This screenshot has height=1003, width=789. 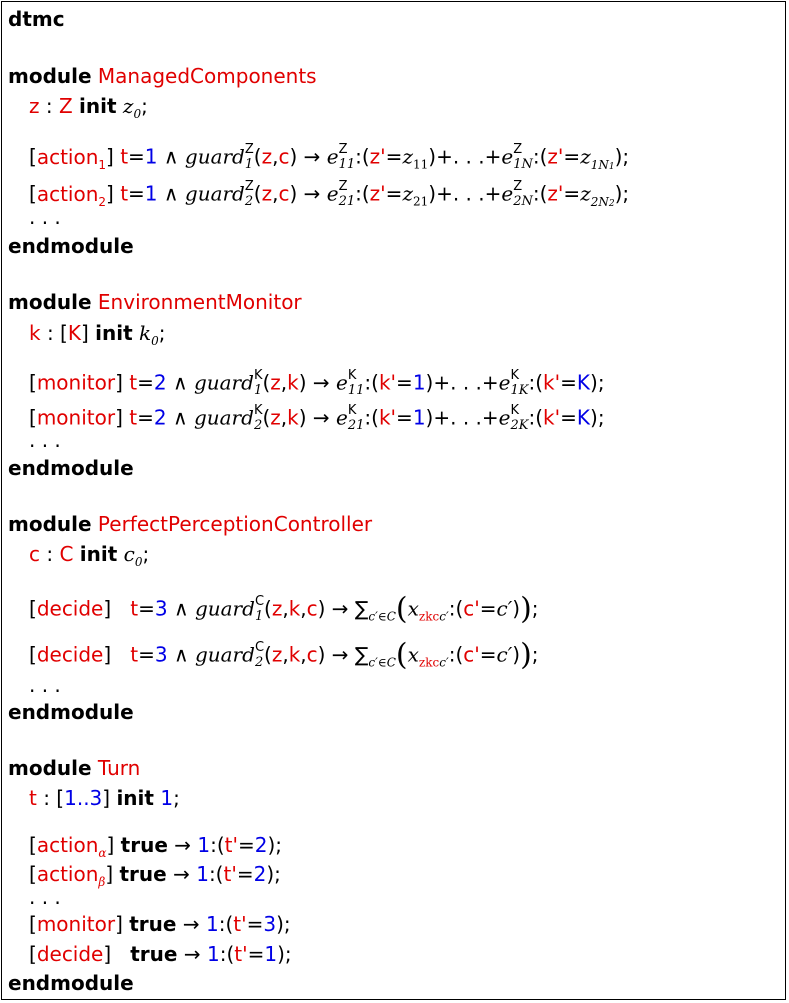 I want to click on var-type: Z, so click(x=65, y=106).